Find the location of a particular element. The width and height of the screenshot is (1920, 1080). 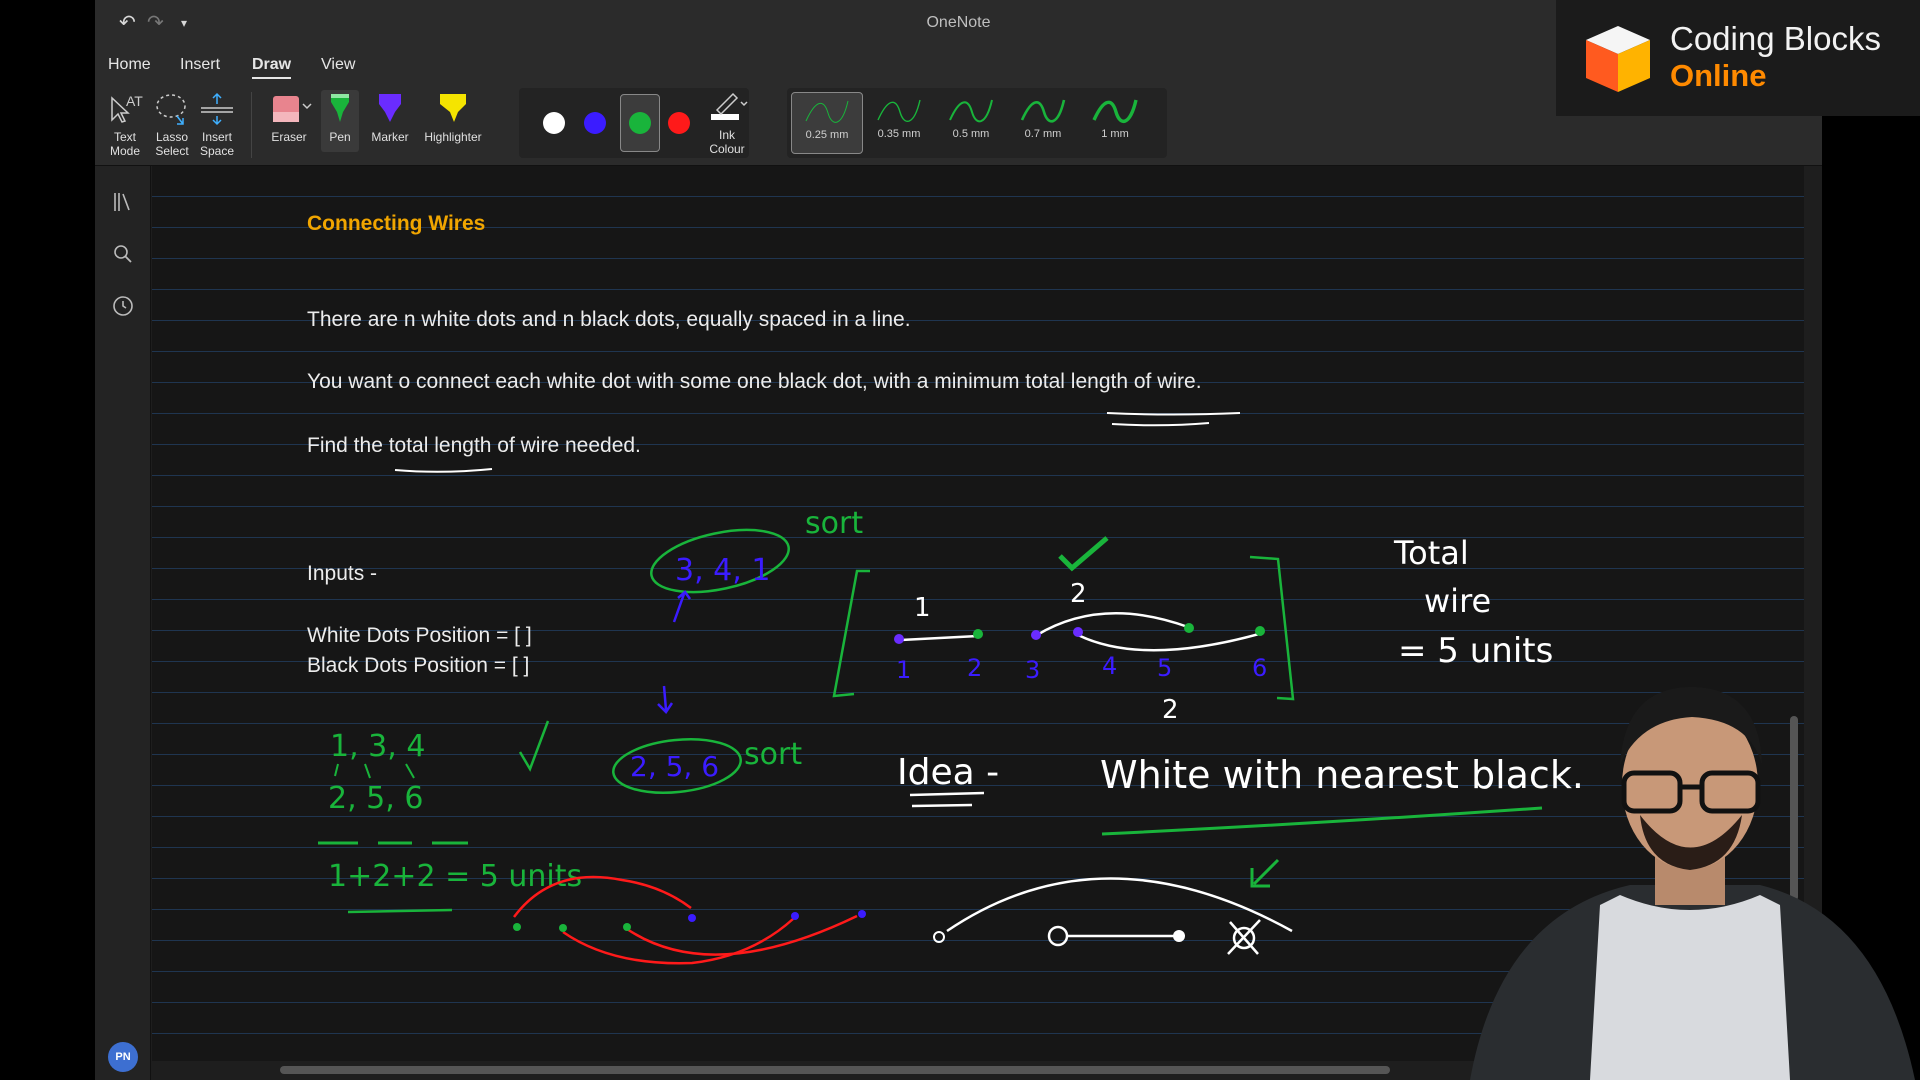

notebooks-icon is located at coordinates (123, 202).